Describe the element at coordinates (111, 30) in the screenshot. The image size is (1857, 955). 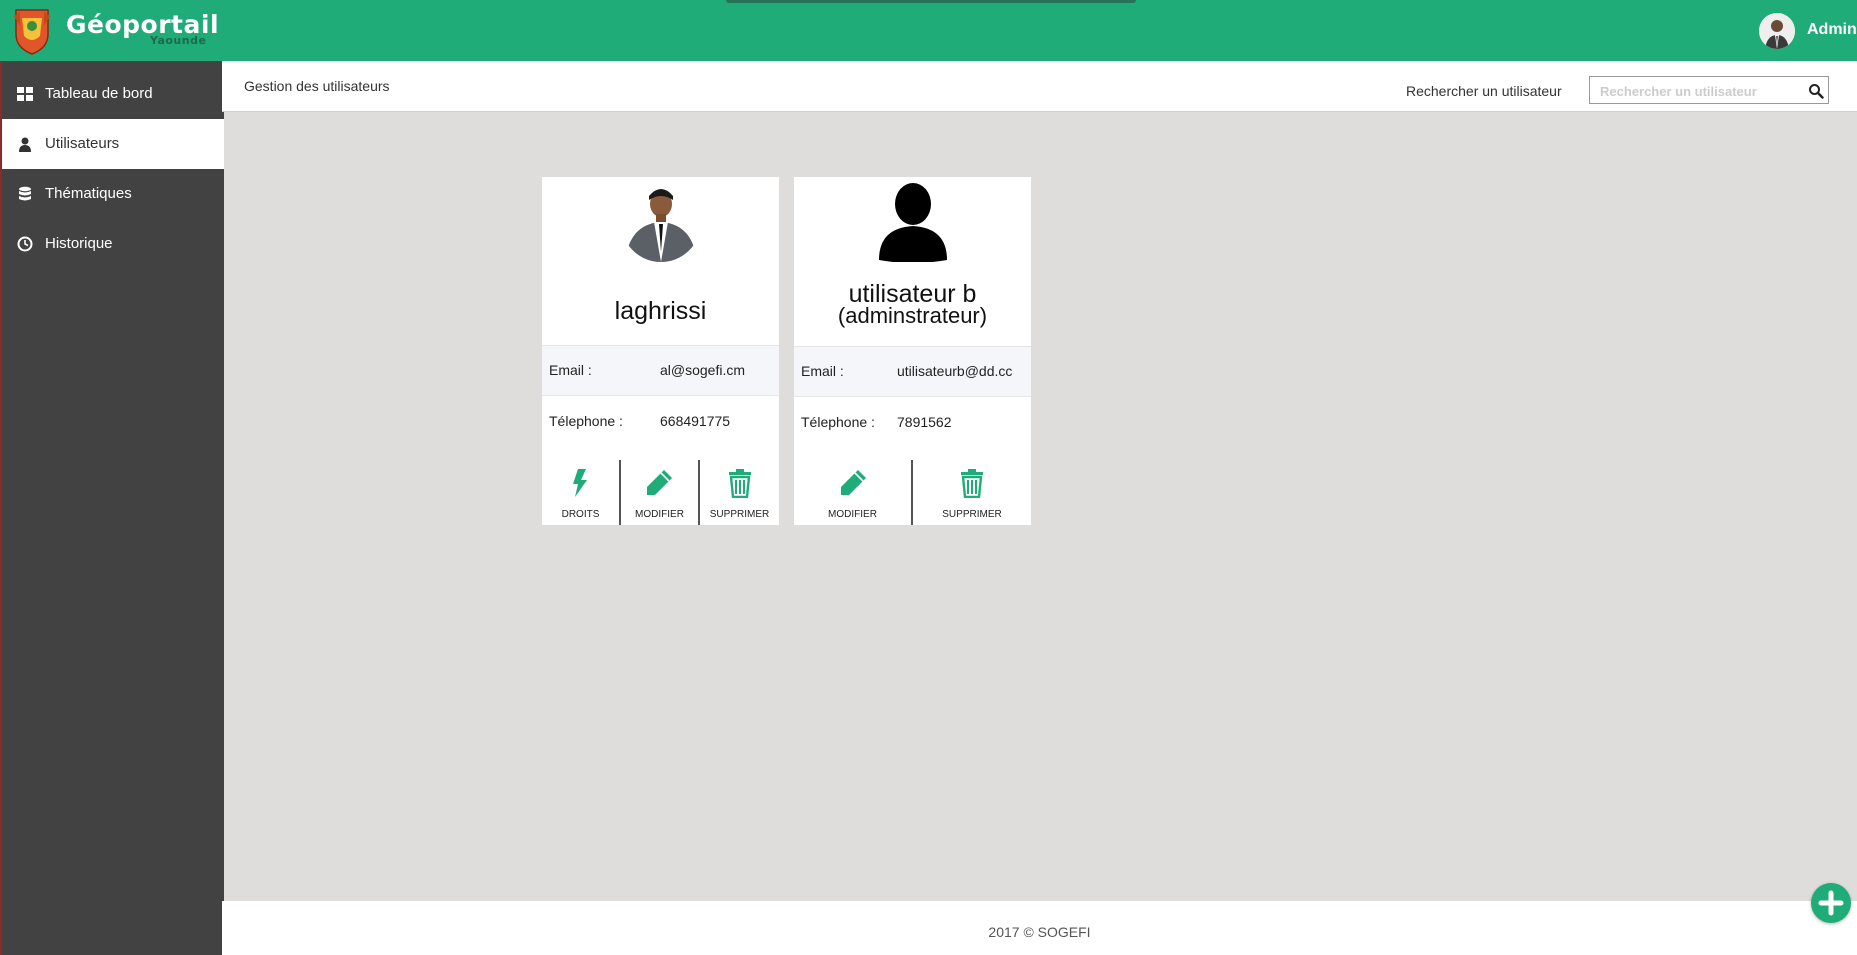
I see `logo: Géoportail Yaounde` at that location.